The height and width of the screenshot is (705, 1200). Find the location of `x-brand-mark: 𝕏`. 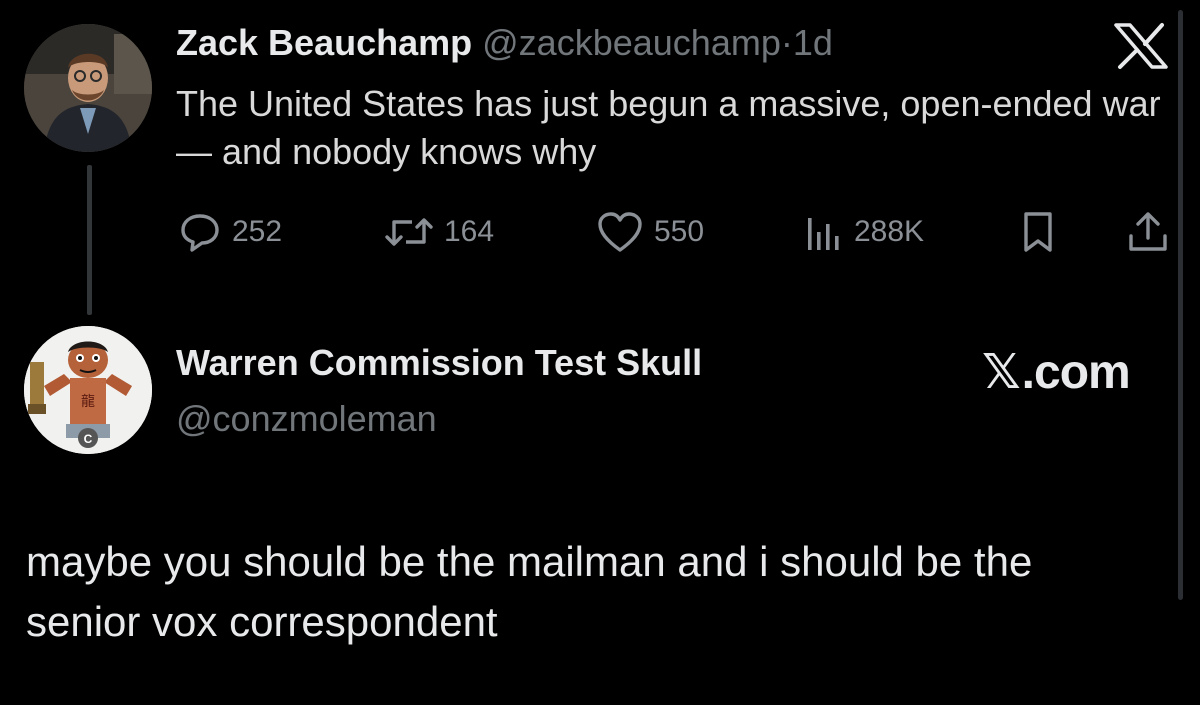

x-brand-mark: 𝕏 is located at coordinates (1001, 372).